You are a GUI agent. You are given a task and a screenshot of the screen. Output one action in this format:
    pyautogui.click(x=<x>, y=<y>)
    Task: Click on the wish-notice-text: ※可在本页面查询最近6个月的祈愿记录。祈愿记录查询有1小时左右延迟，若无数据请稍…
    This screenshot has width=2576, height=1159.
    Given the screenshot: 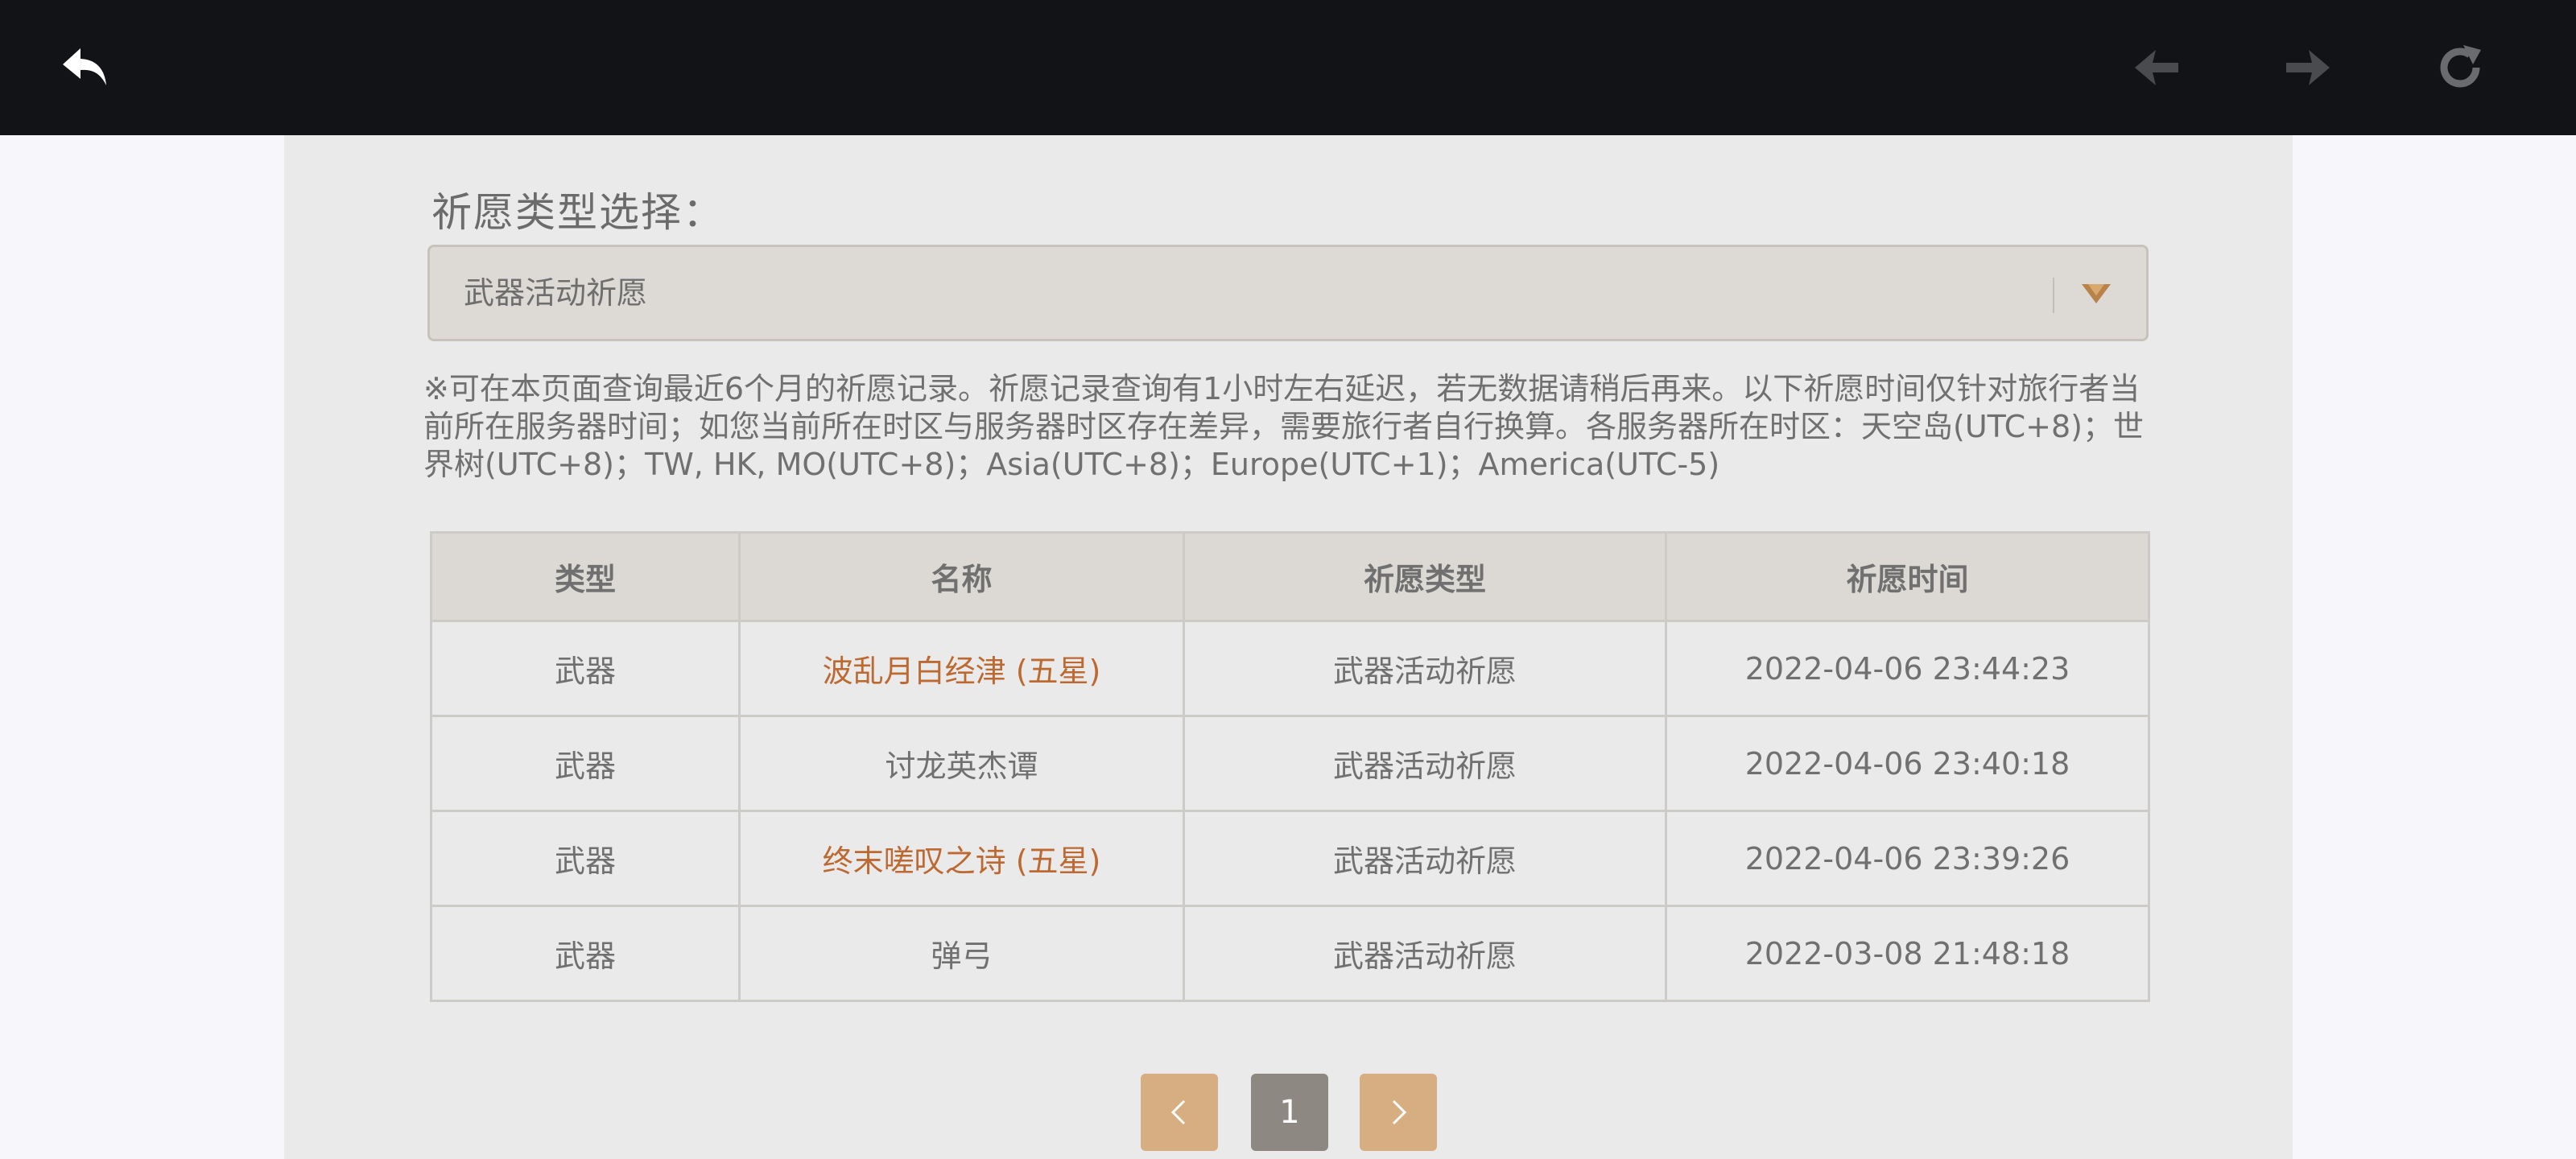 What is the action you would take?
    pyautogui.click(x=1284, y=426)
    